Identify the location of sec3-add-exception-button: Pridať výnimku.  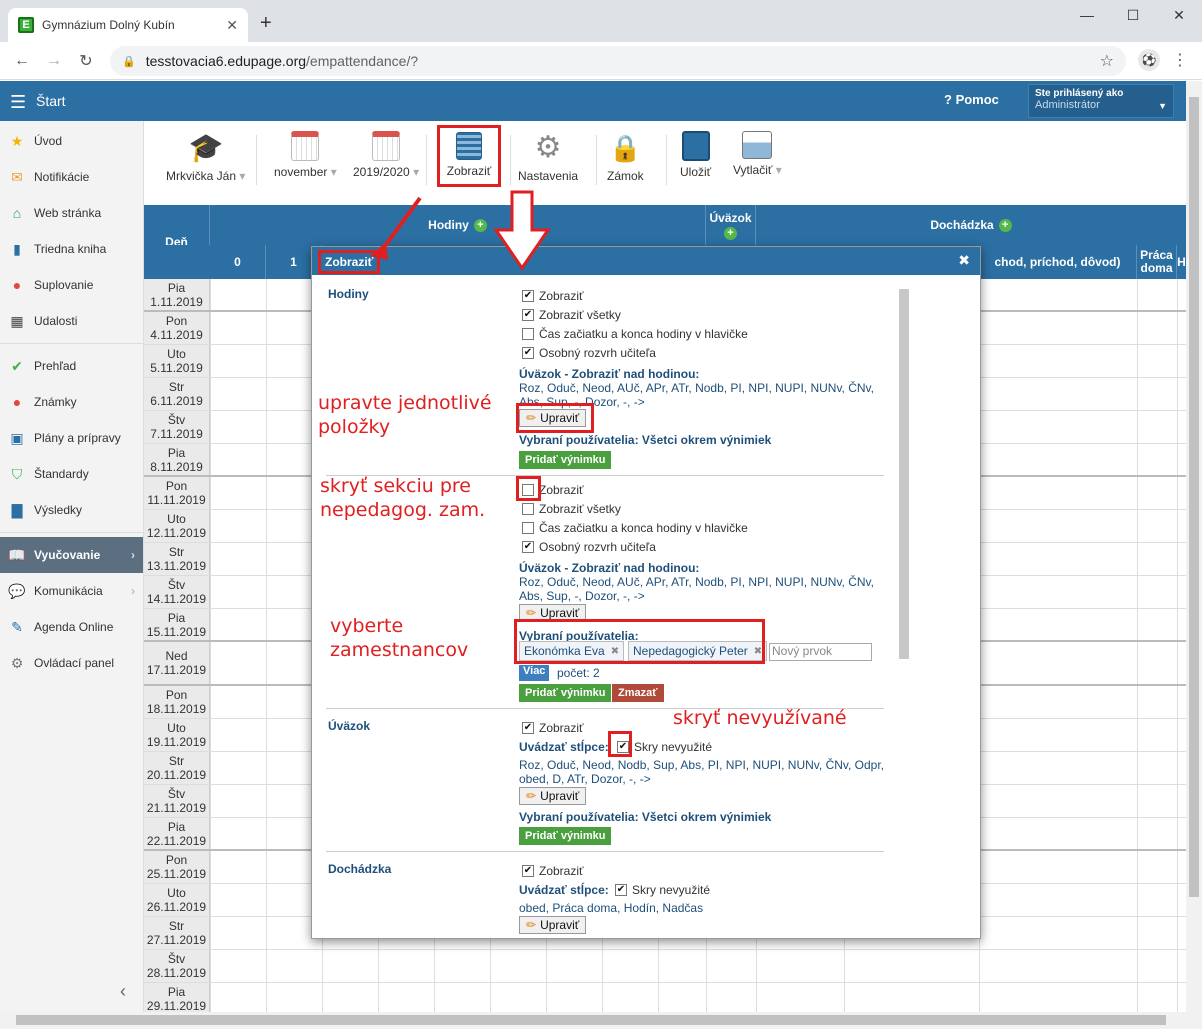
(565, 836).